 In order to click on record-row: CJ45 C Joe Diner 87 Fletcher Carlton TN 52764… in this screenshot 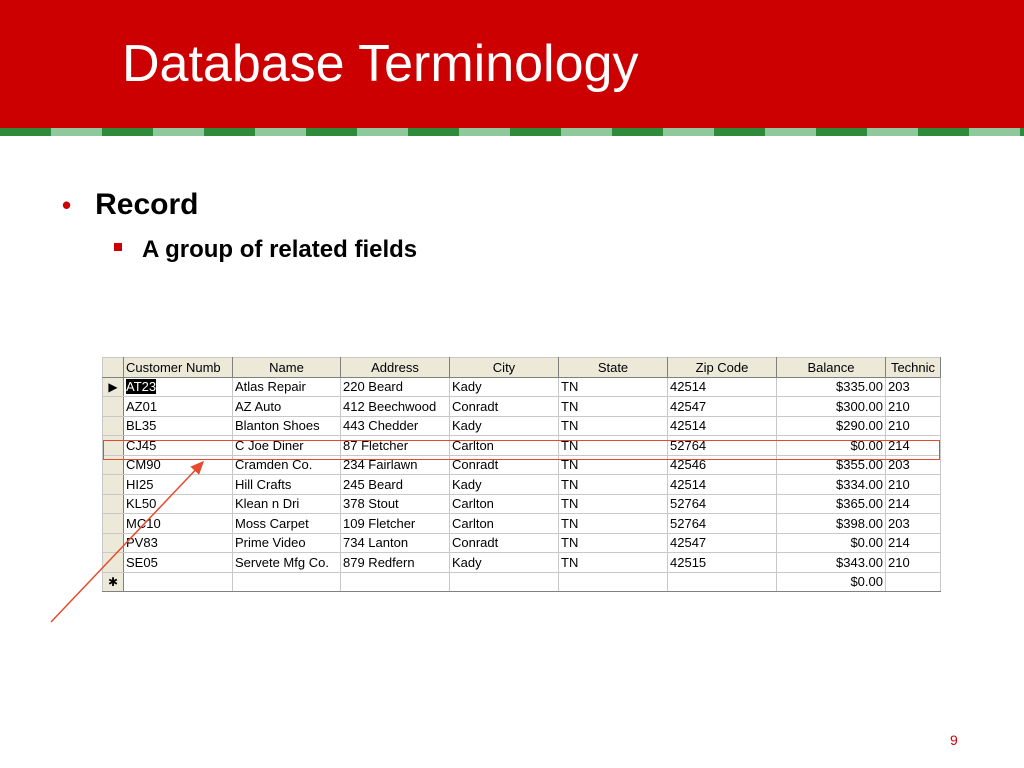, I will do `click(521, 445)`.